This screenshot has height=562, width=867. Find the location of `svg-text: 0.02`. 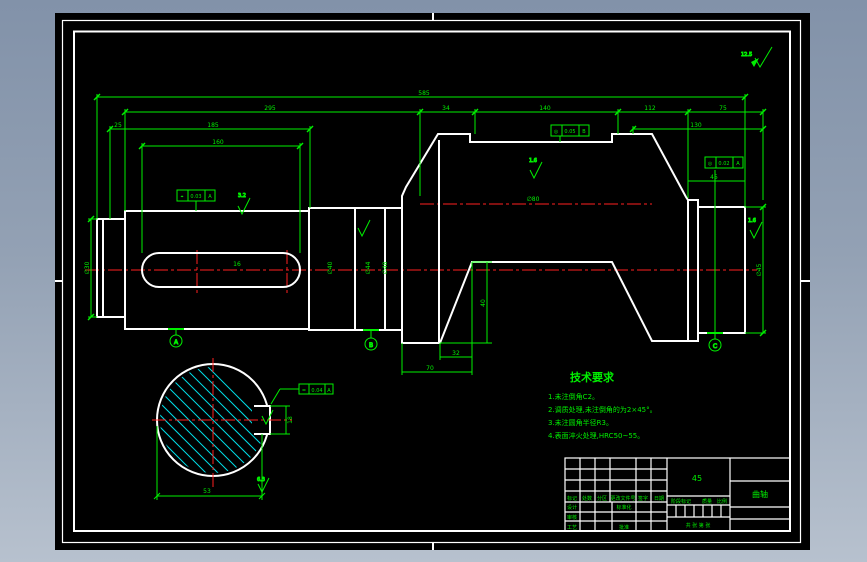

svg-text: 0.02 is located at coordinates (723, 164).